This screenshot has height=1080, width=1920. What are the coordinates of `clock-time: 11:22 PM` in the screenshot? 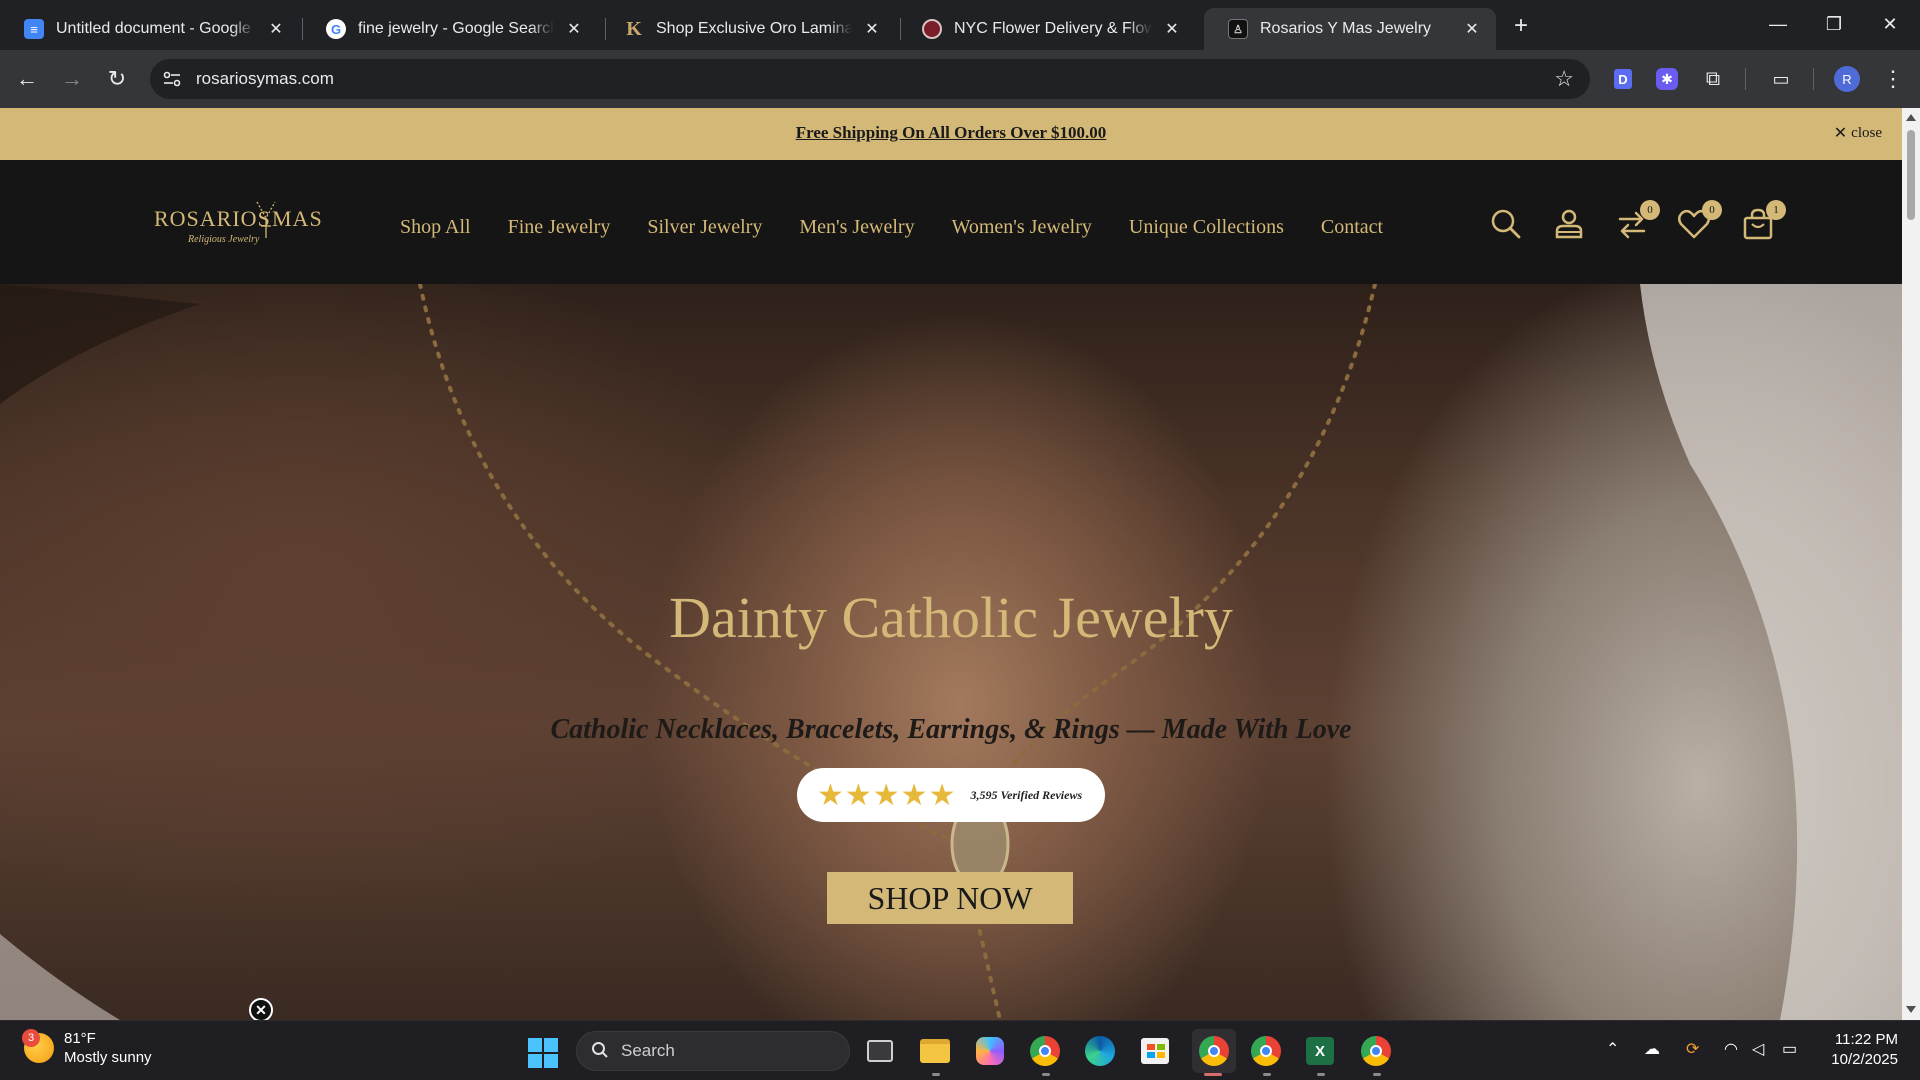 It's located at (1866, 1039).